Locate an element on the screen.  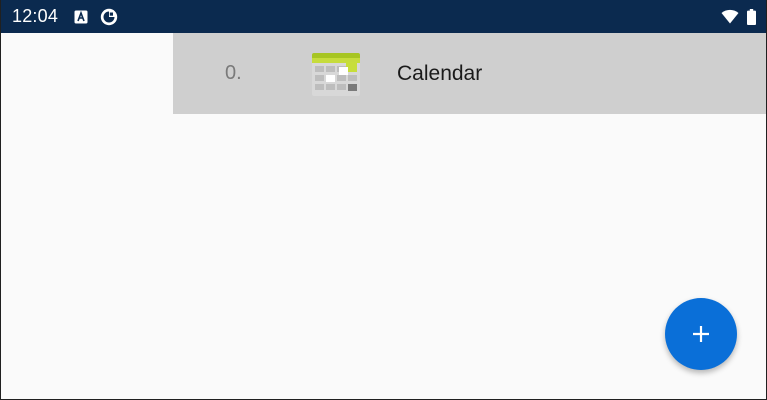
status-time: 12:04 is located at coordinates (35, 16).